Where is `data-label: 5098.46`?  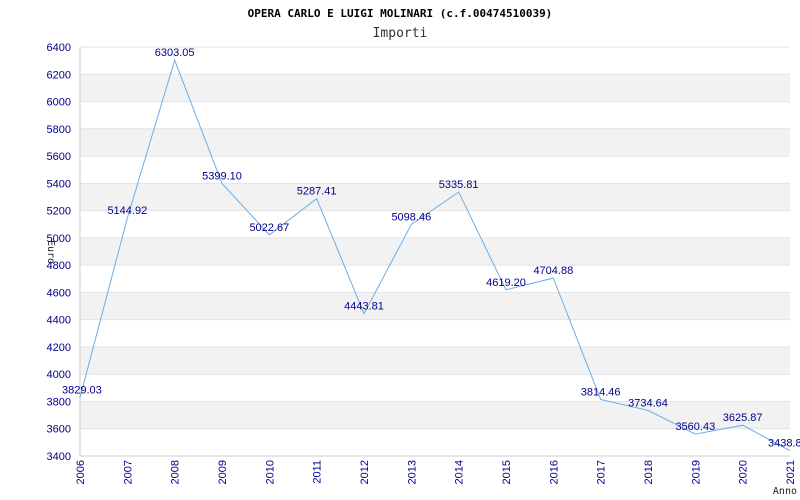 data-label: 5098.46 is located at coordinates (411, 217).